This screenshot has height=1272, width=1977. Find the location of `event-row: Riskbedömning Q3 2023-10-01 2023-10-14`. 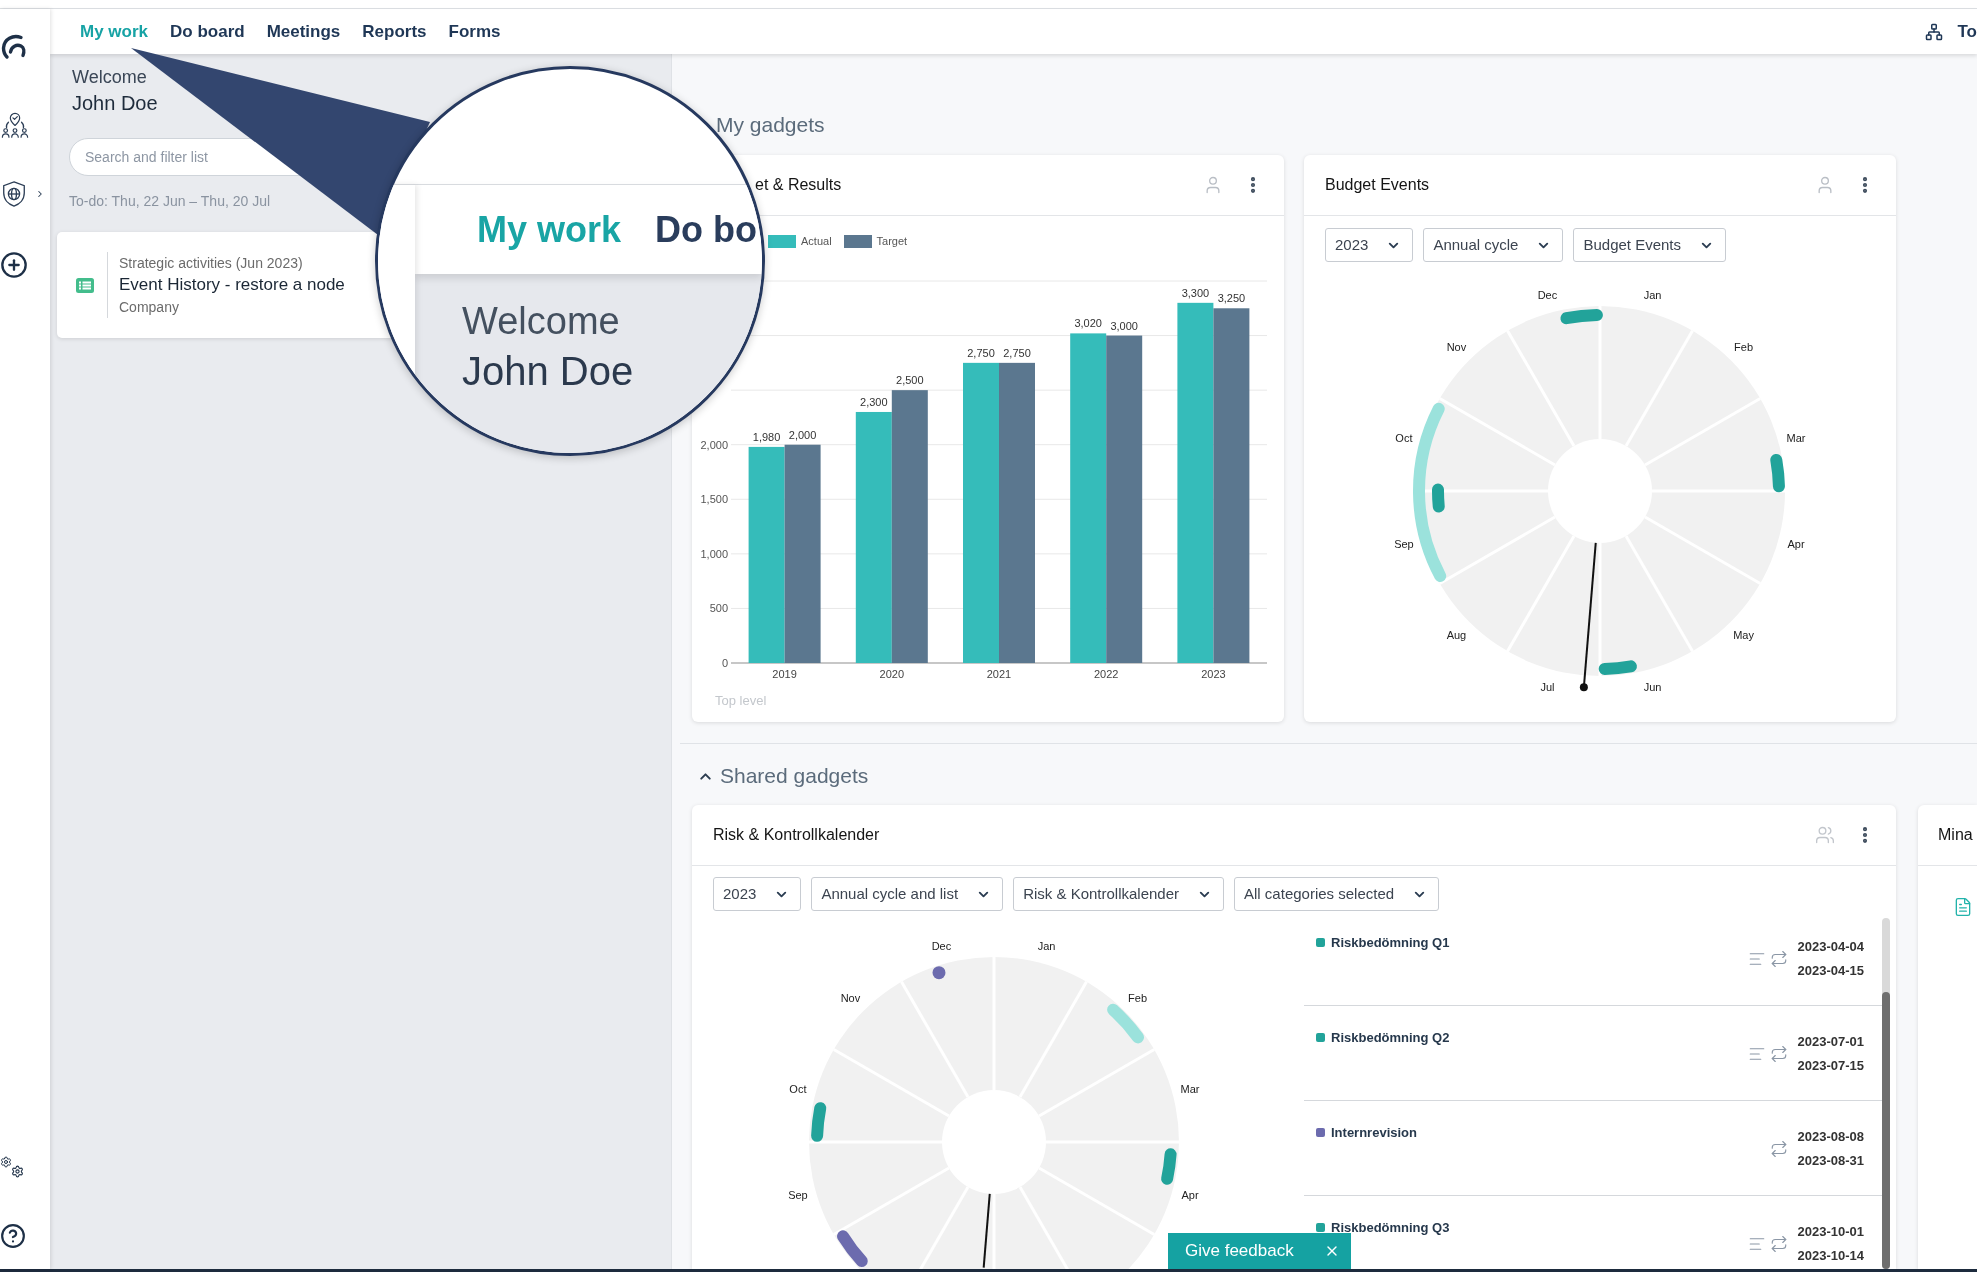

event-row: Riskbedömning Q3 2023-10-01 2023-10-14 is located at coordinates (1593, 1232).